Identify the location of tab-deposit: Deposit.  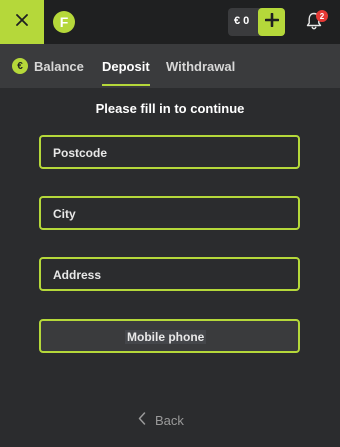
(126, 66).